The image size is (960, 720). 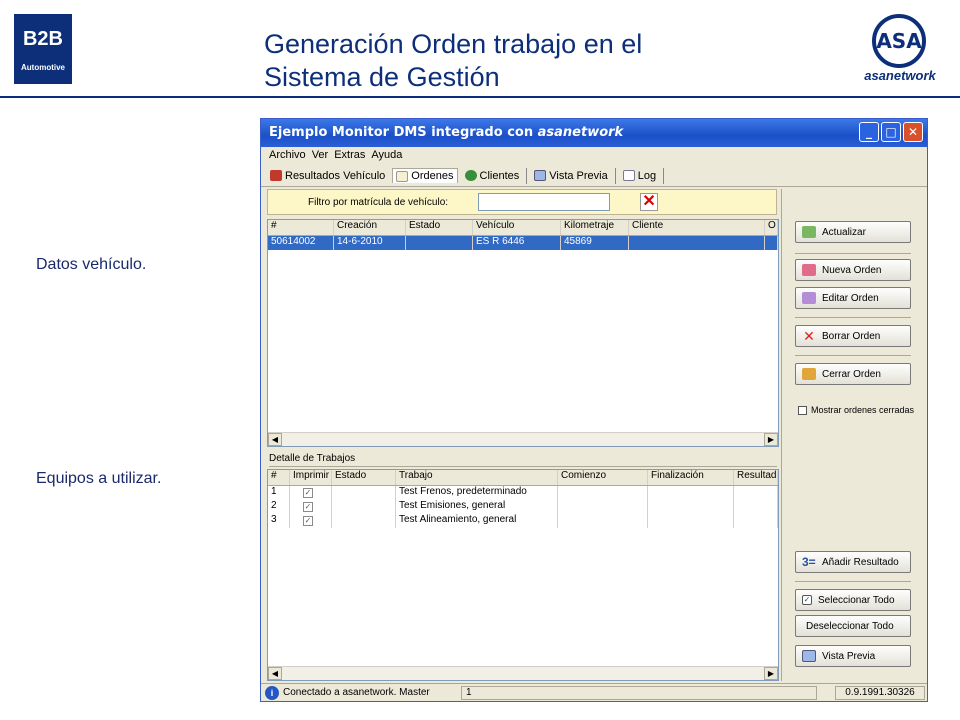 I want to click on actualizar-button: Actualizar, so click(x=853, y=232).